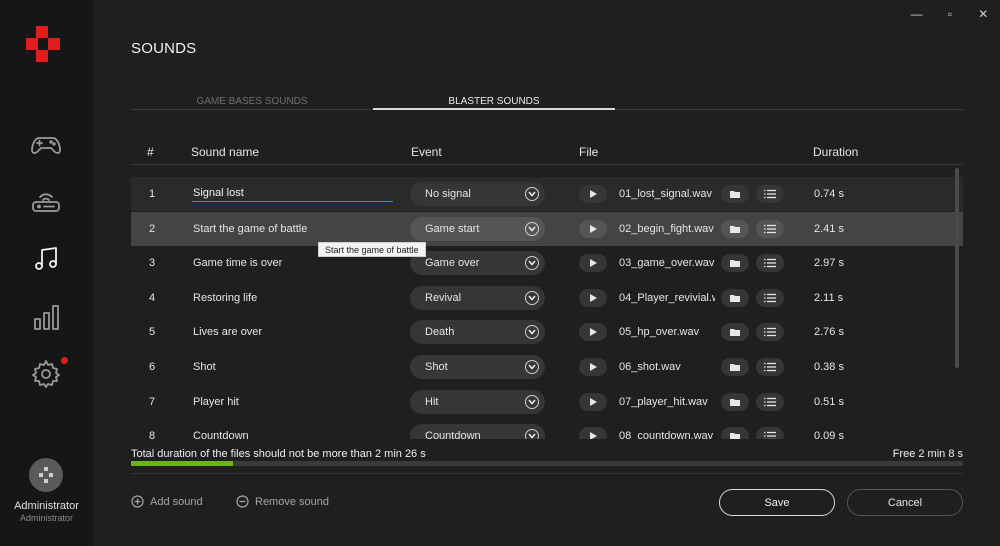  I want to click on file-name: 08_countdown.wav, so click(666, 434).